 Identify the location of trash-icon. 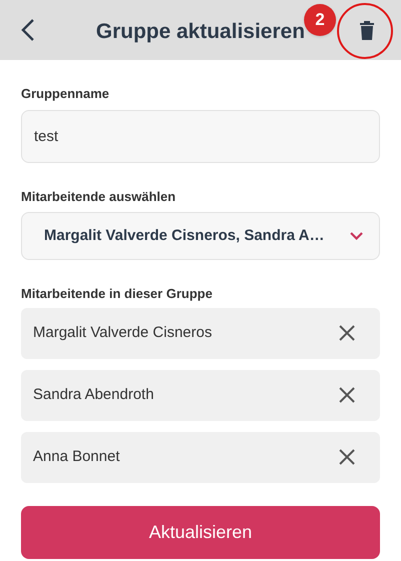
(367, 30).